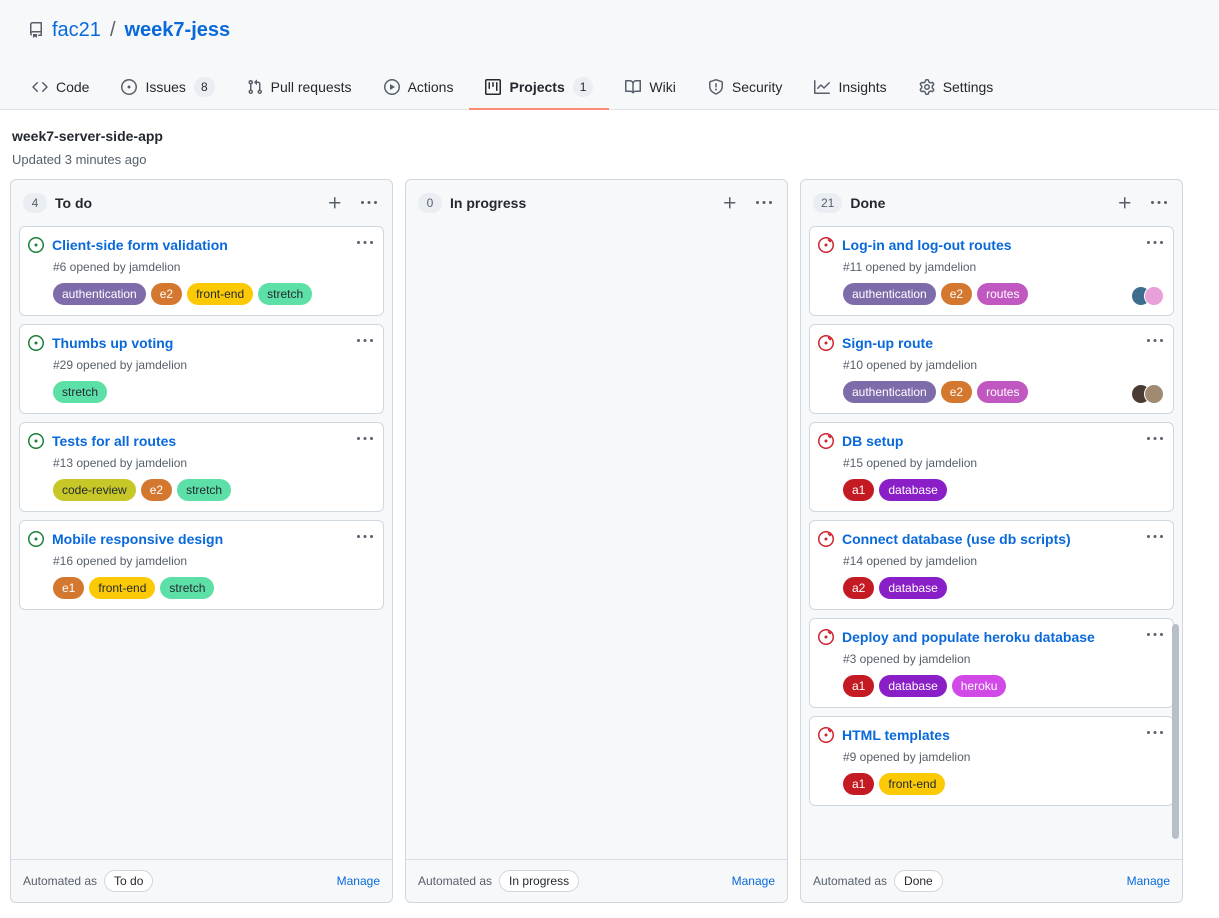  What do you see at coordinates (745, 88) in the screenshot?
I see `tab-security: Security` at bounding box center [745, 88].